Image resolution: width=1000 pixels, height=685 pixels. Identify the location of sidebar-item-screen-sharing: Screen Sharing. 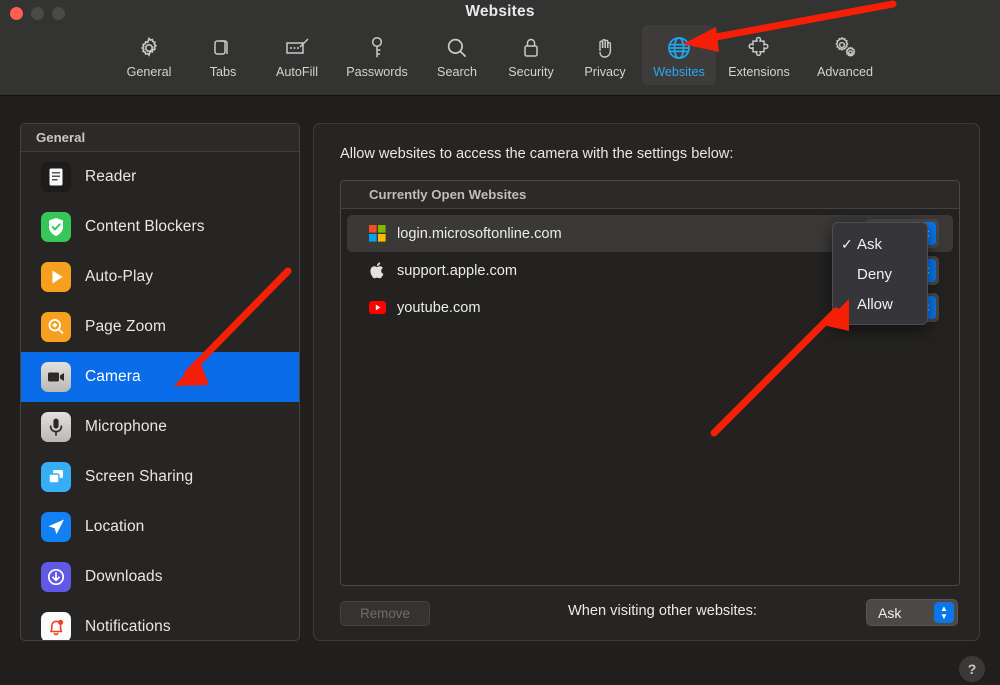
(160, 477).